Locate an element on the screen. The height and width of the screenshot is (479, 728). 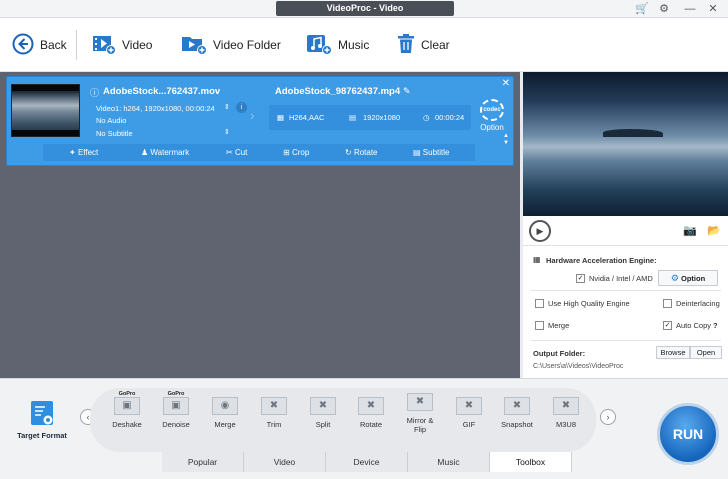
m3u8-tool: ✖ M3U8 is located at coordinates (566, 413).